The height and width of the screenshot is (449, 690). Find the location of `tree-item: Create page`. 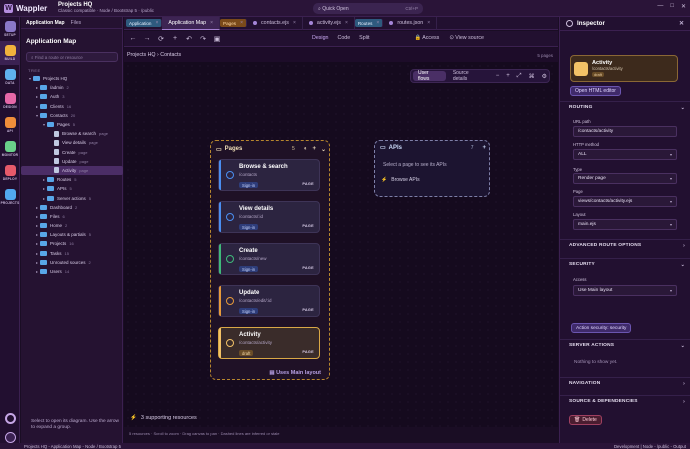

tree-item: Create page is located at coordinates (72, 152).